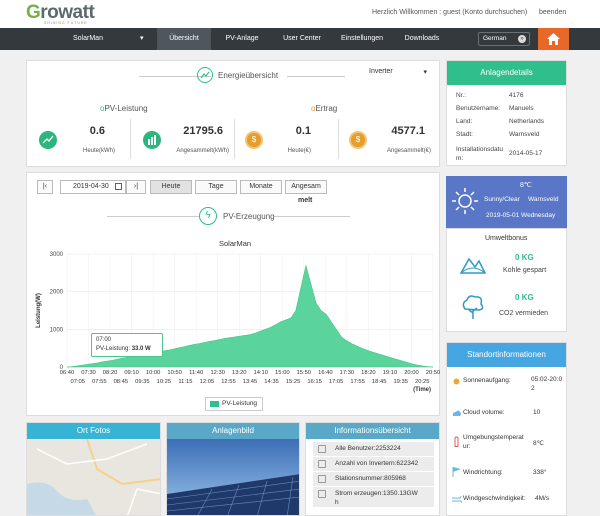  Describe the element at coordinates (142, 382) in the screenshot. I see `x-tick-label: 09:35` at that location.